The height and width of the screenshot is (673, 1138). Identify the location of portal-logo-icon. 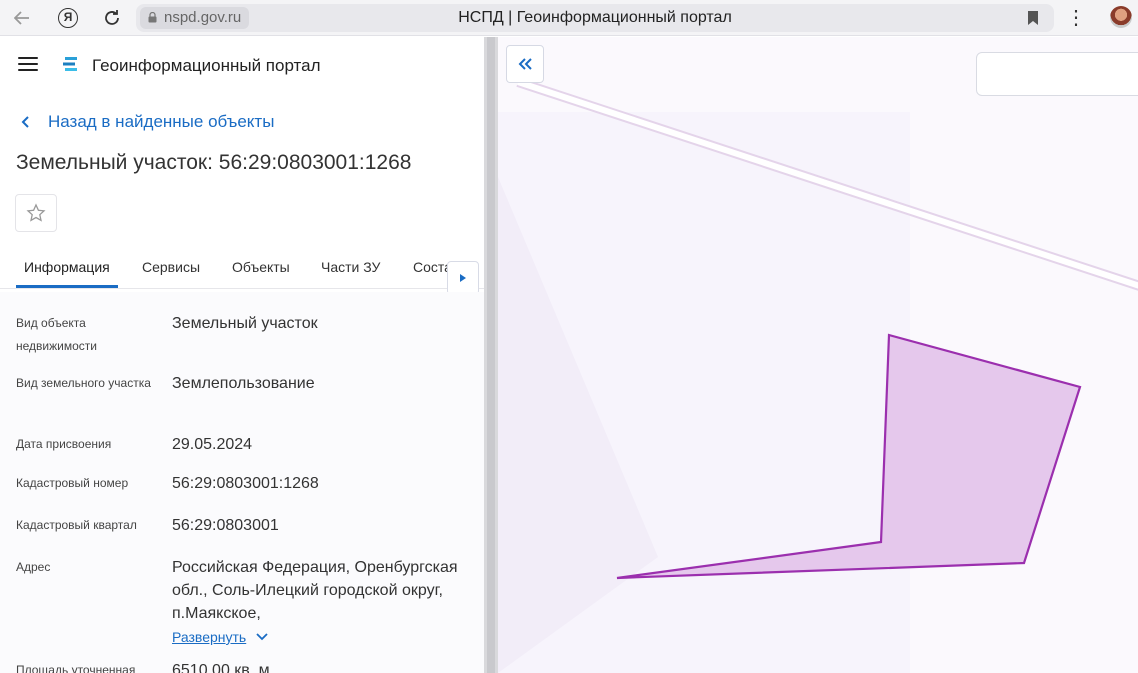
(70, 64).